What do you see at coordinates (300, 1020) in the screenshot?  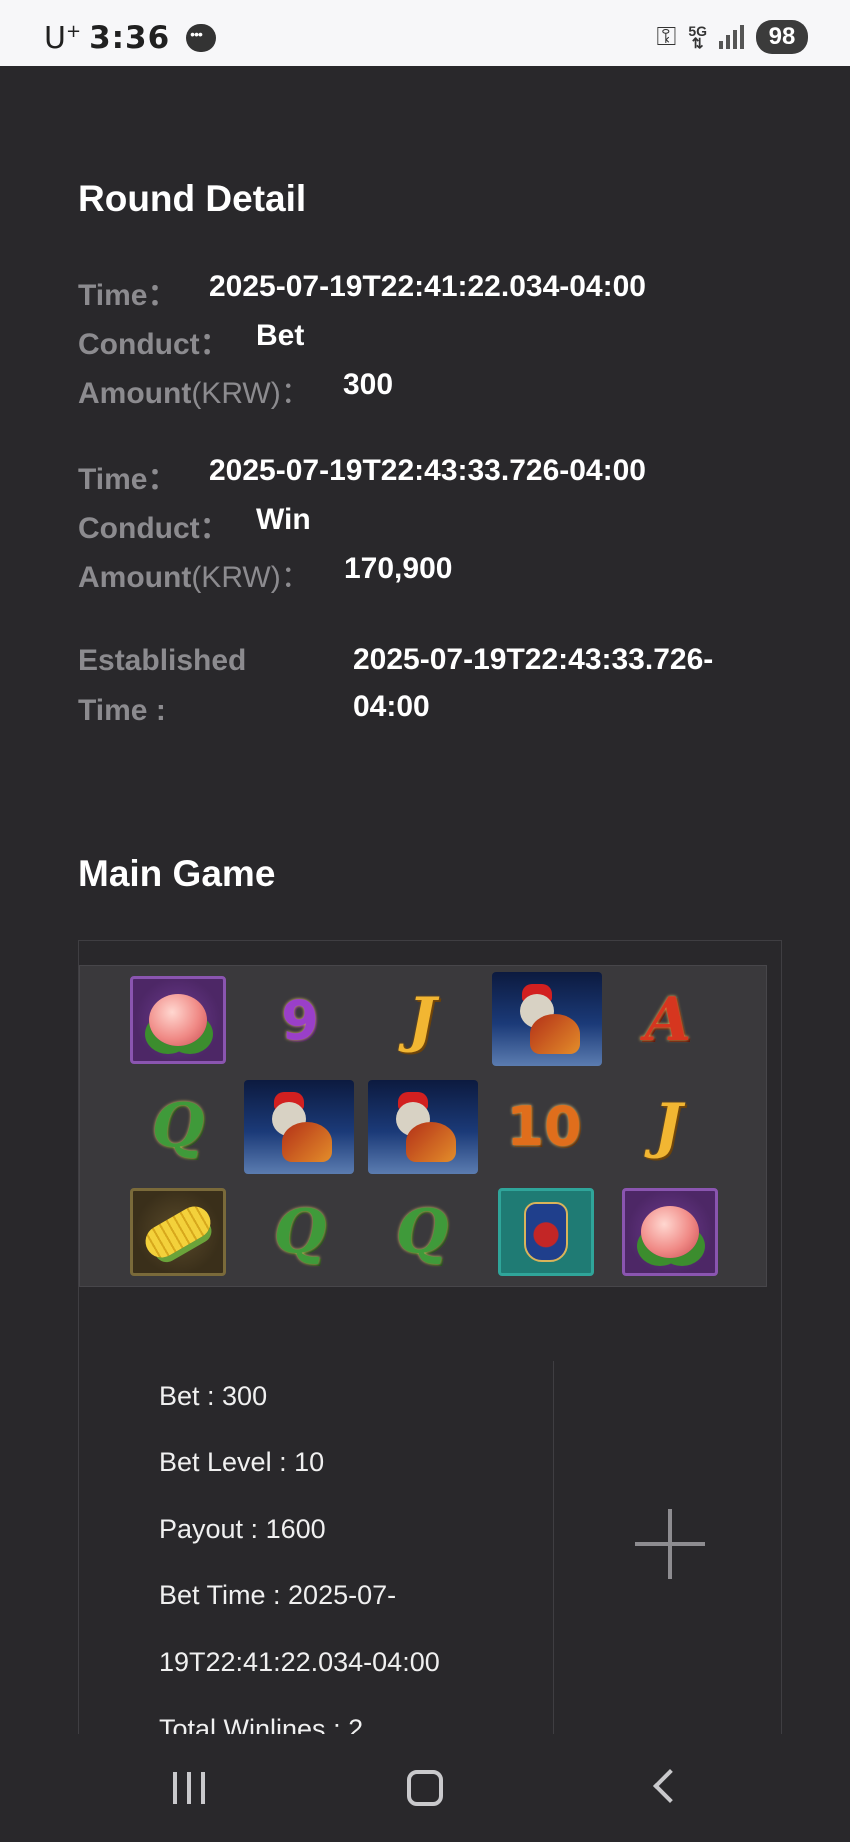 I see `symbol-9: 9` at bounding box center [300, 1020].